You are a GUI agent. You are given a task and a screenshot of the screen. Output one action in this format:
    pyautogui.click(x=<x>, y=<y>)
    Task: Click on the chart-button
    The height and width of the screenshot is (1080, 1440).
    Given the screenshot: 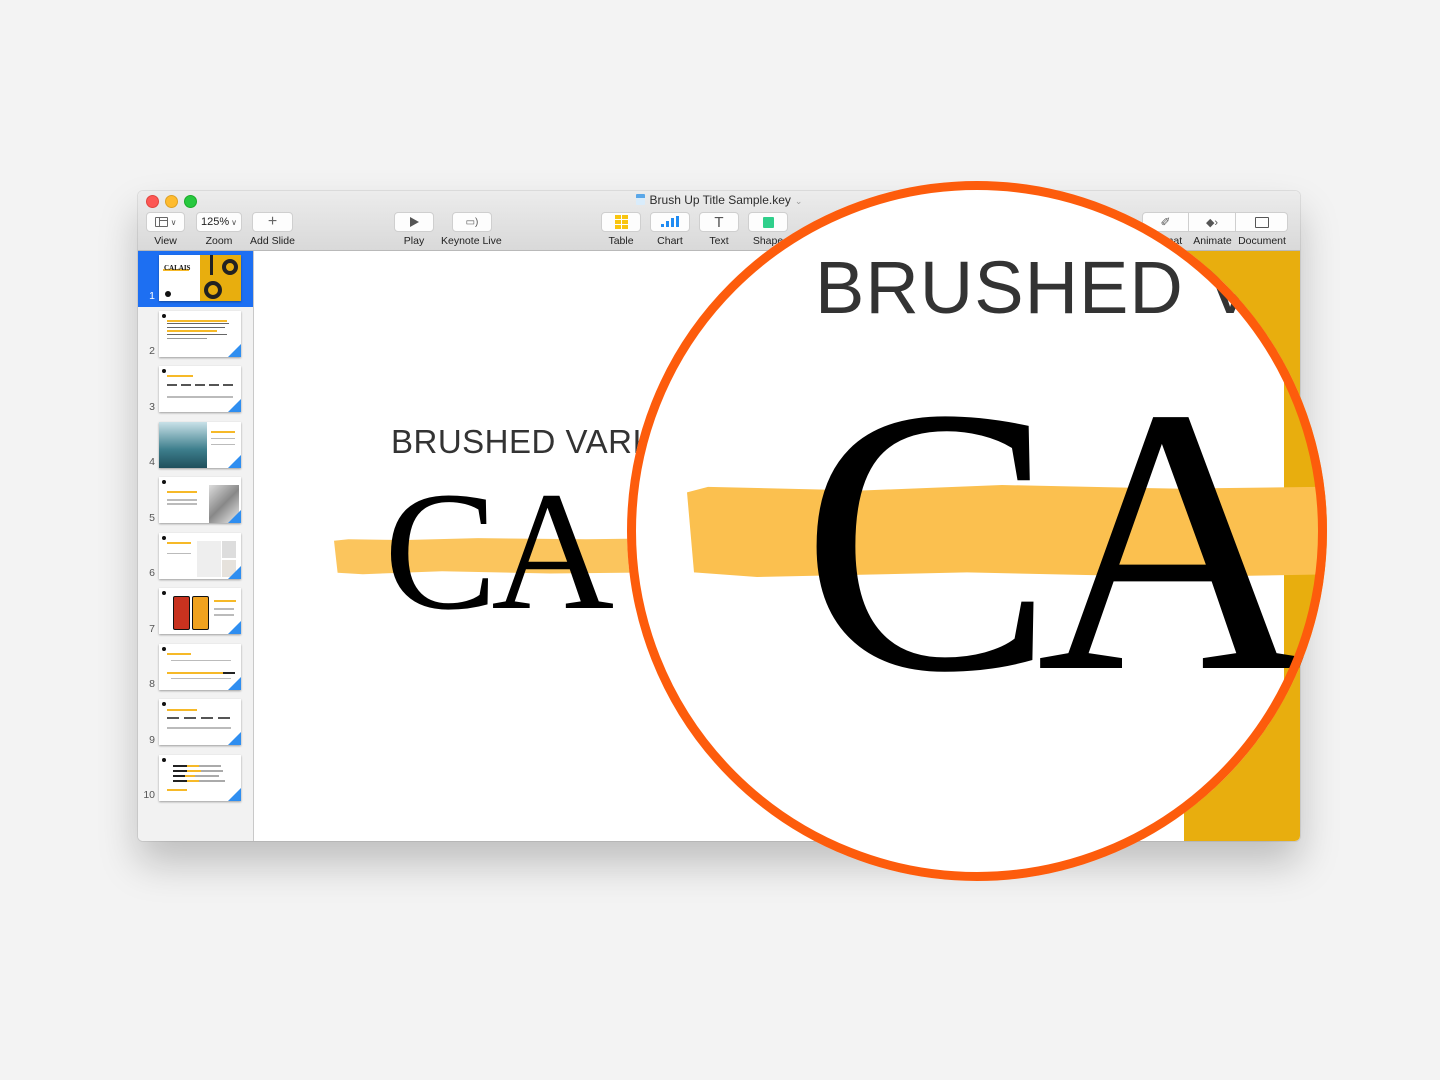 What is the action you would take?
    pyautogui.click(x=670, y=222)
    